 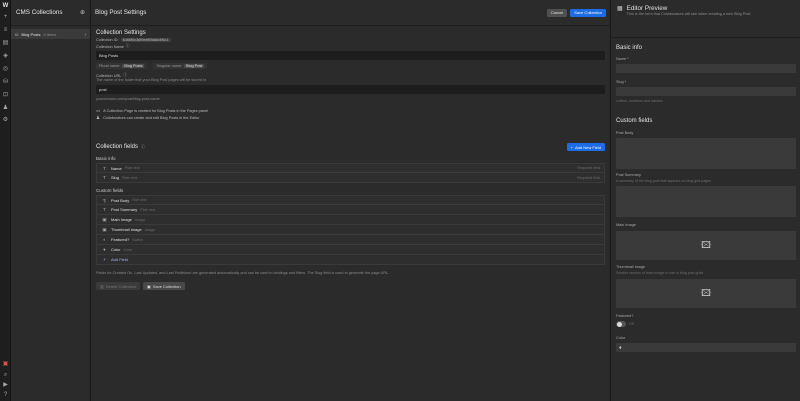 I want to click on field-name: Main Image, so click(x=121, y=219).